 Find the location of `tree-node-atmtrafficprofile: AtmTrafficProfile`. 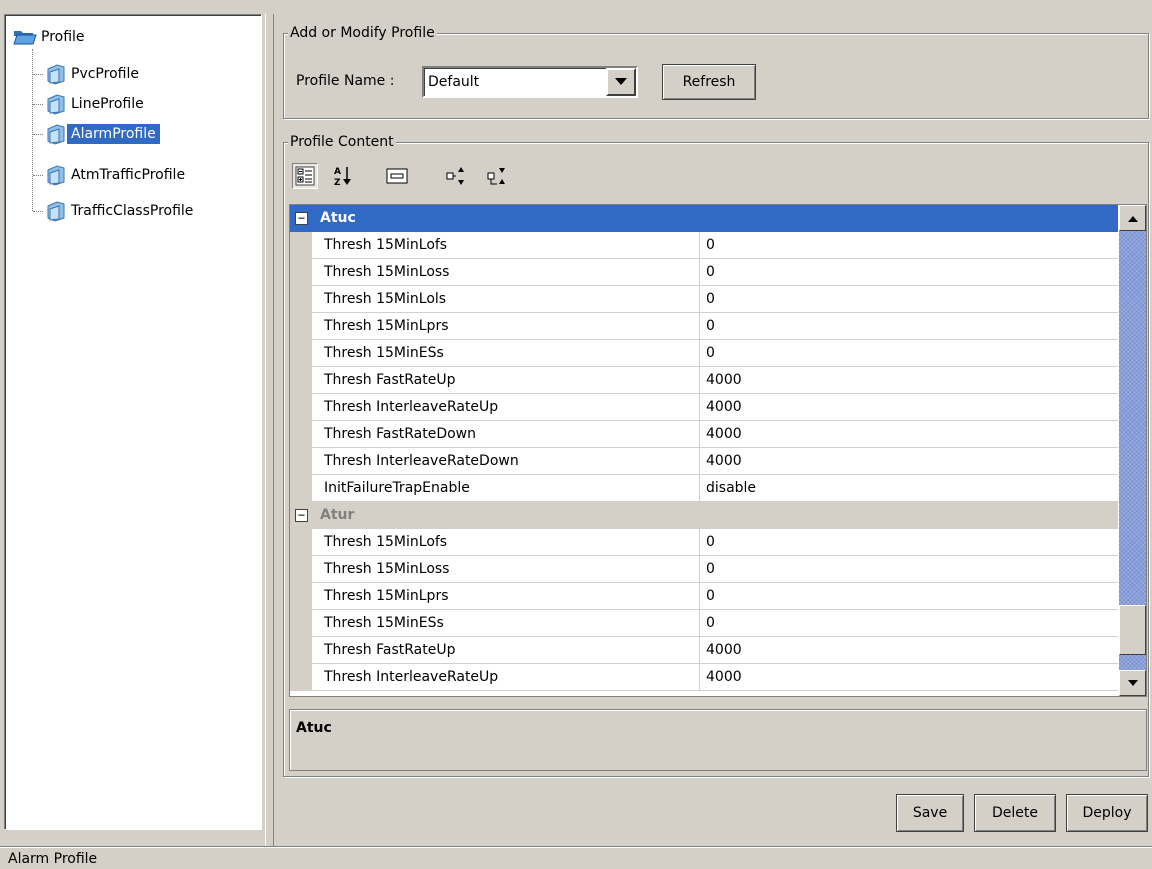

tree-node-atmtrafficprofile: AtmTrafficProfile is located at coordinates (117, 175).